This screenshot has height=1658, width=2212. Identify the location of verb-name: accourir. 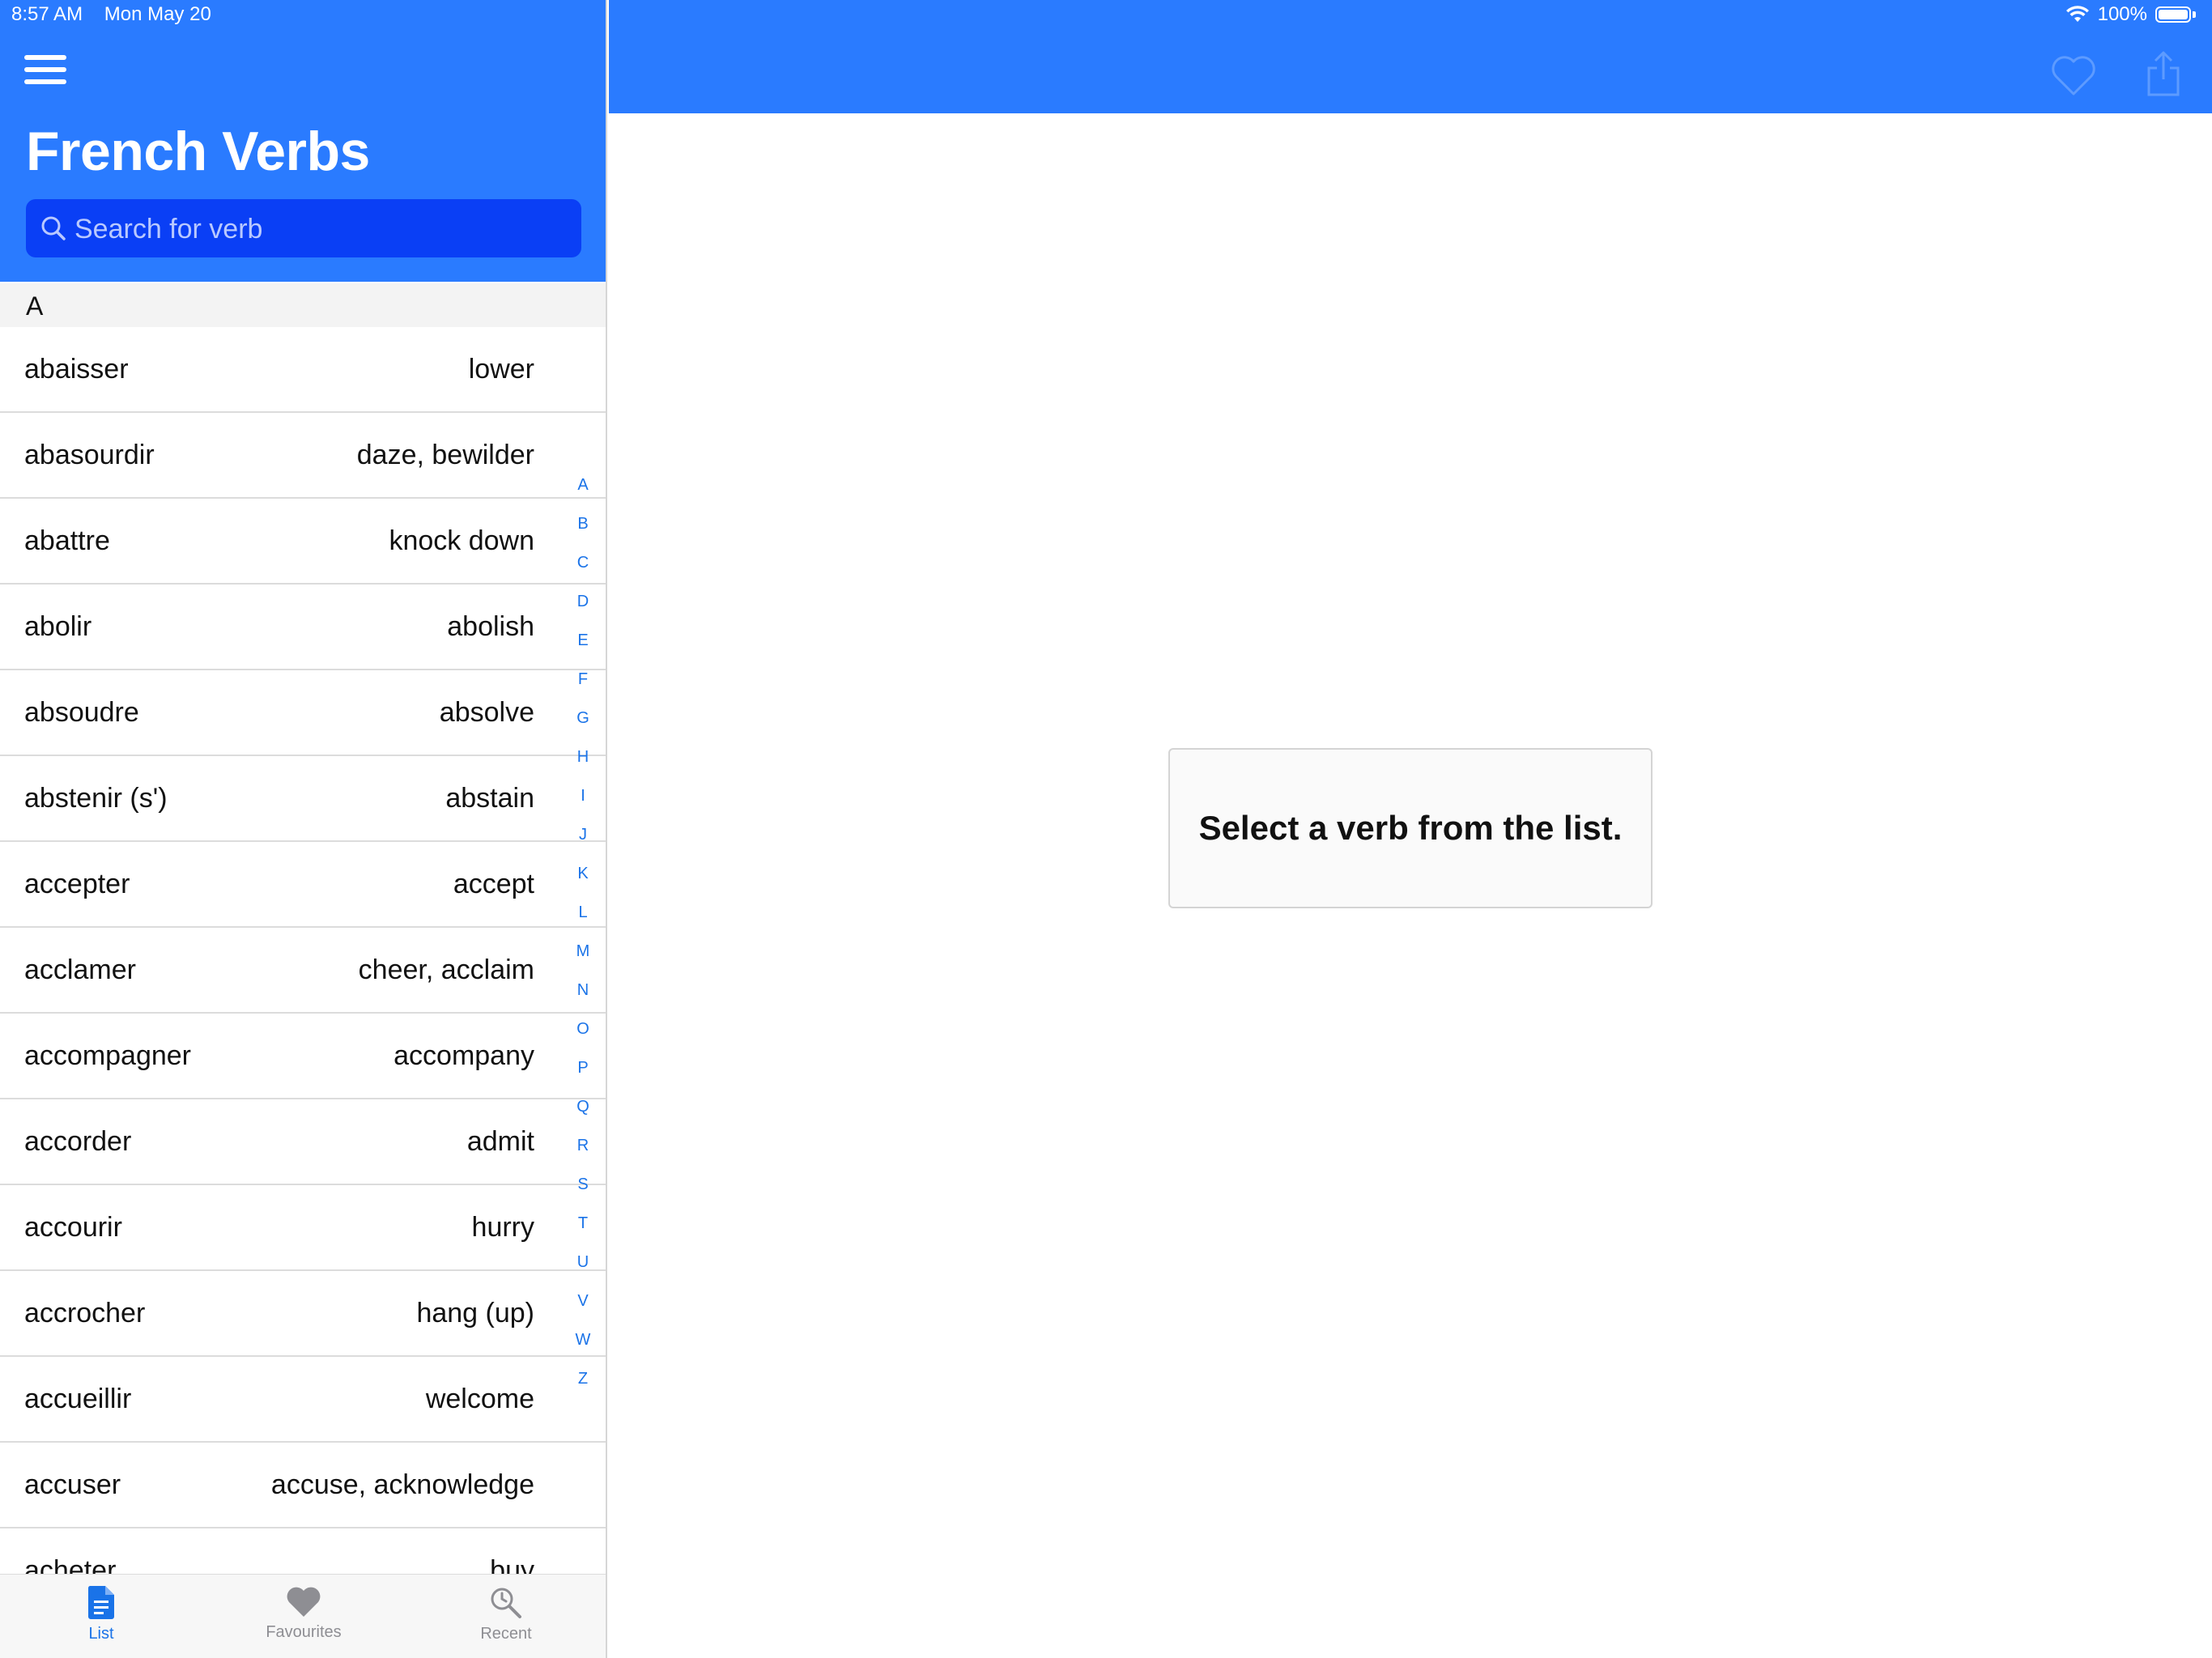
(73, 1227).